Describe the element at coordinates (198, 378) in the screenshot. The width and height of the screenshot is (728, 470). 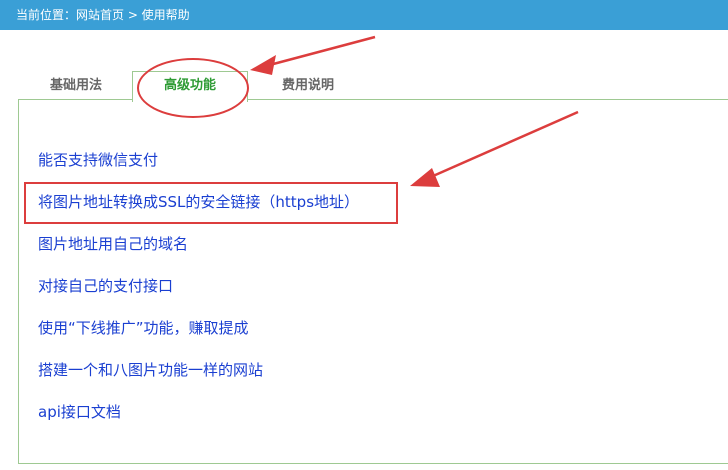
I see `link-build-similar-site: 搭建一个和八图片功能一样的网站` at that location.